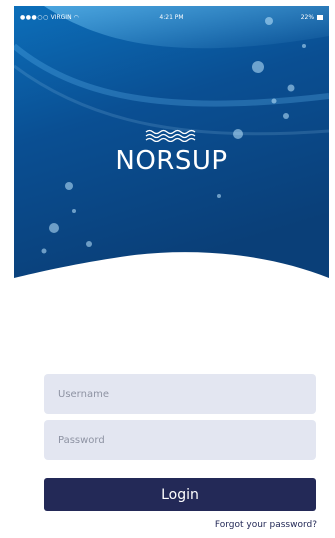 Image resolution: width=335 pixels, height=538 pixels. I want to click on password-input, so click(180, 440).